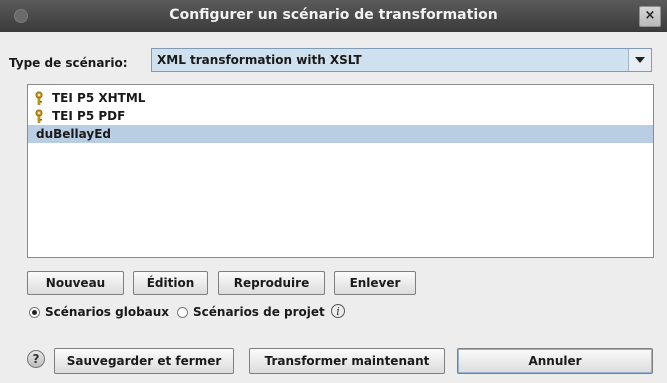 This screenshot has width=667, height=383. Describe the element at coordinates (271, 283) in the screenshot. I see `duplicate-button: Reproduire` at that location.